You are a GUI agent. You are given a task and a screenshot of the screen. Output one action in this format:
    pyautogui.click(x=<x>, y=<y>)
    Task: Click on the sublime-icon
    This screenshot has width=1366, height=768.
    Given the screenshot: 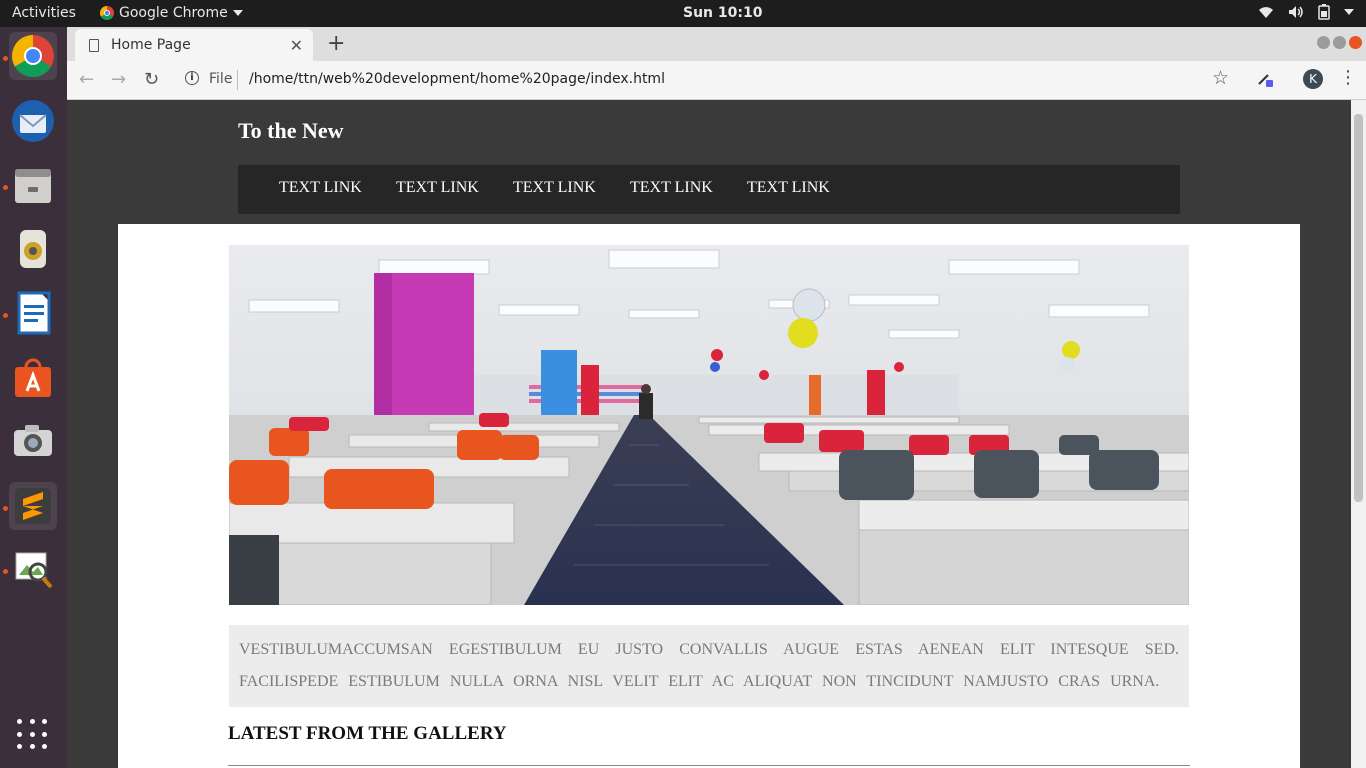 What is the action you would take?
    pyautogui.click(x=33, y=506)
    